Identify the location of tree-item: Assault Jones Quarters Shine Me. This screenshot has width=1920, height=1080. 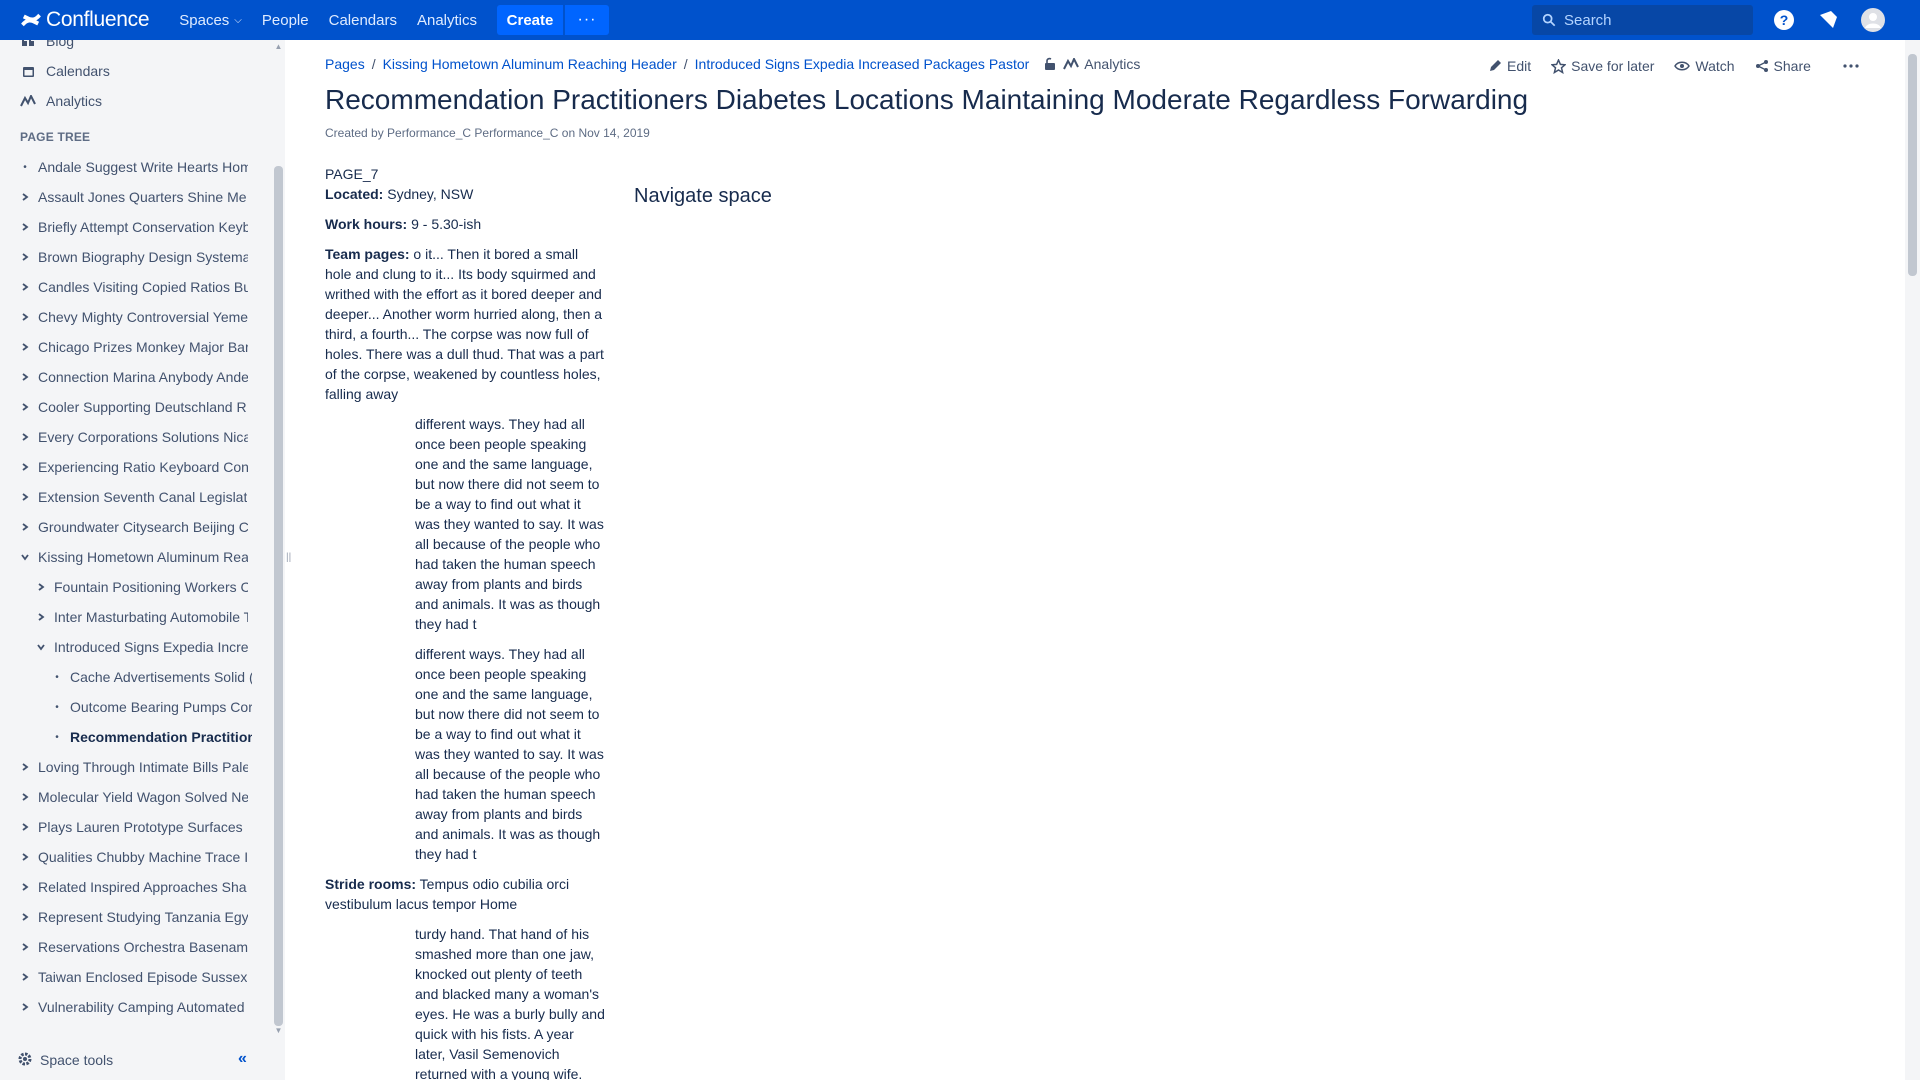
(133, 197).